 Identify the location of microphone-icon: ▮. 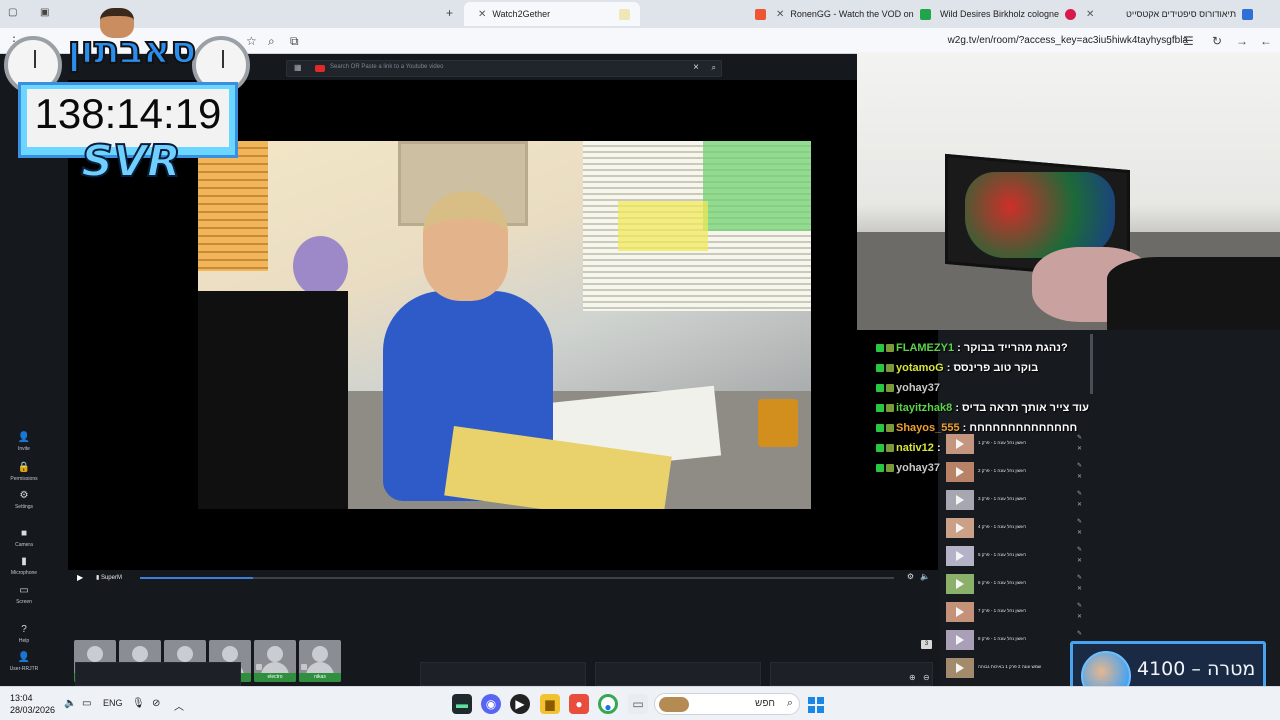
(24, 561).